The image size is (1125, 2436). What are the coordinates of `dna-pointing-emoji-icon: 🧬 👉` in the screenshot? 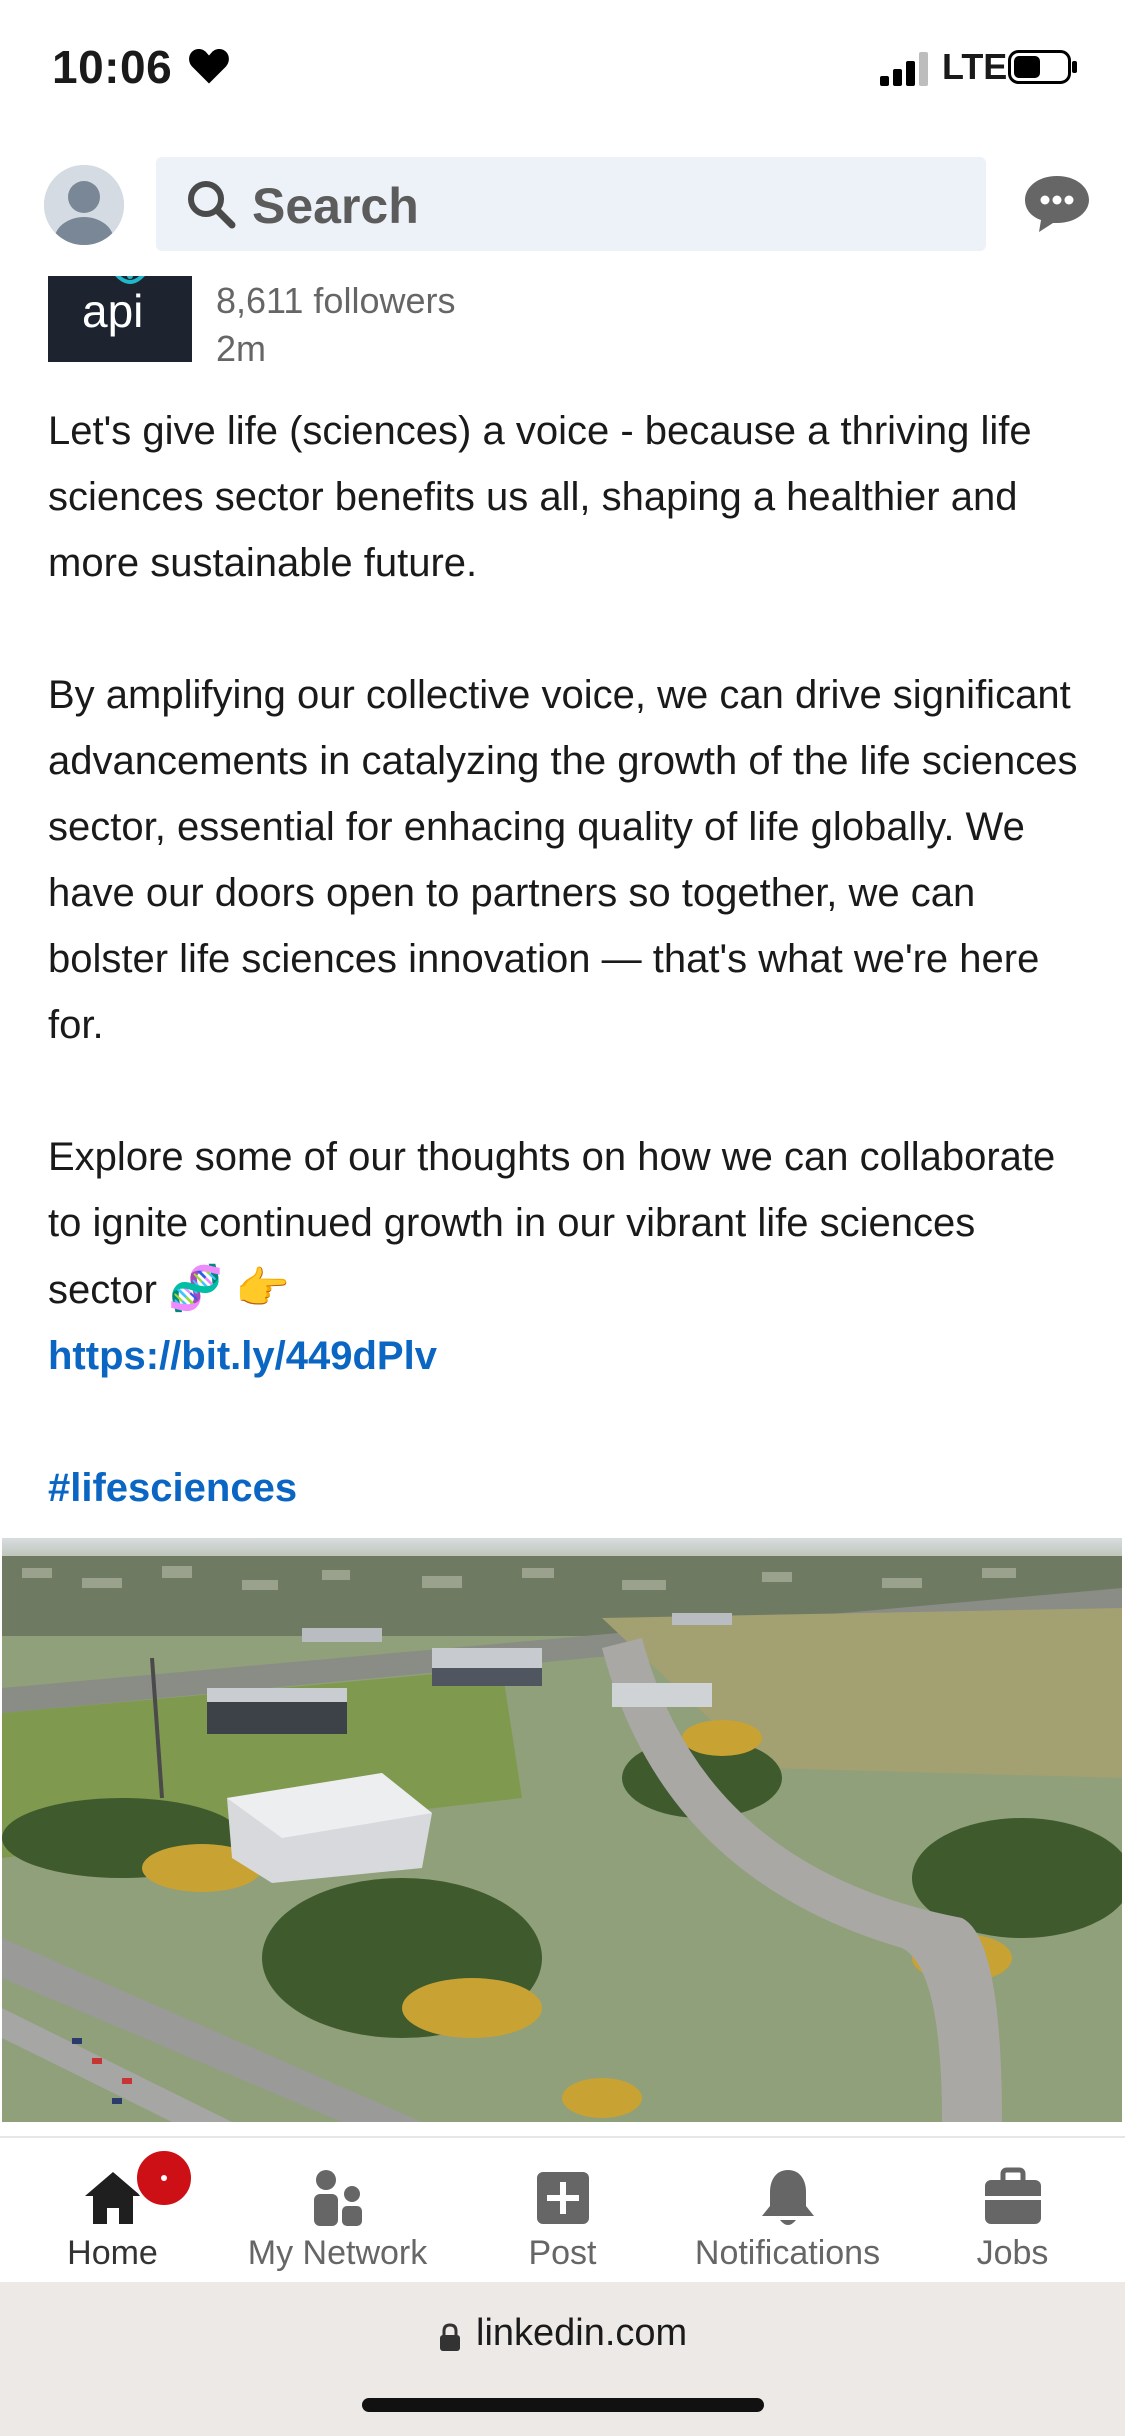 It's located at (229, 1288).